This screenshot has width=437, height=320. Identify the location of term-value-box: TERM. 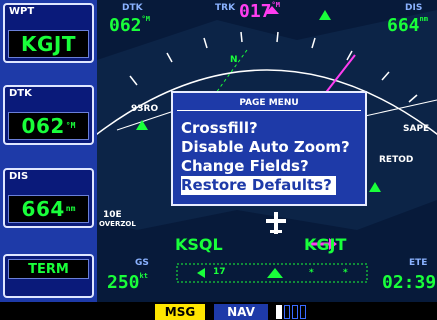
(48, 269).